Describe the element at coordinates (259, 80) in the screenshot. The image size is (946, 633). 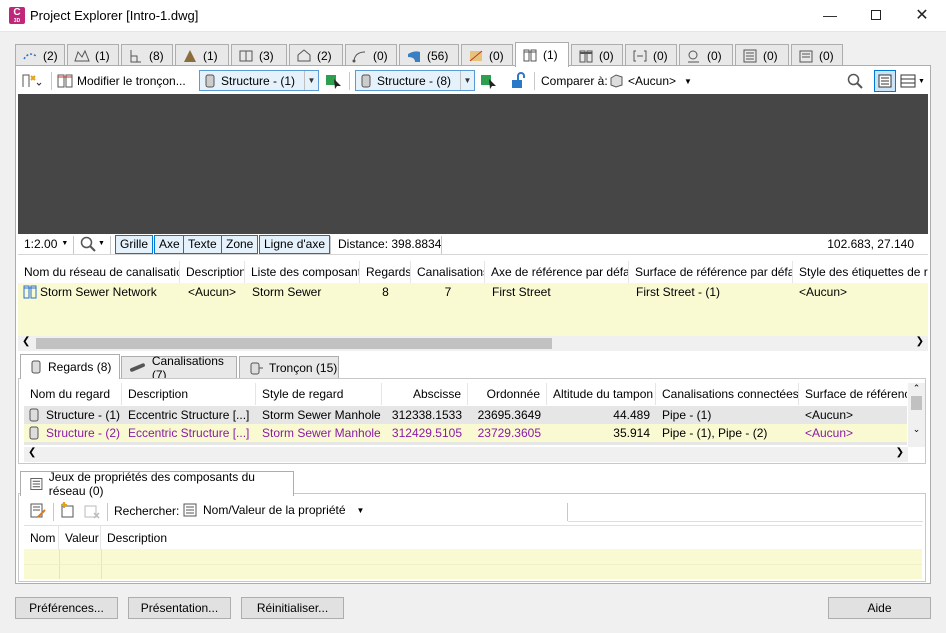
I see `start-structure-select: Structure - (1) ▼` at that location.